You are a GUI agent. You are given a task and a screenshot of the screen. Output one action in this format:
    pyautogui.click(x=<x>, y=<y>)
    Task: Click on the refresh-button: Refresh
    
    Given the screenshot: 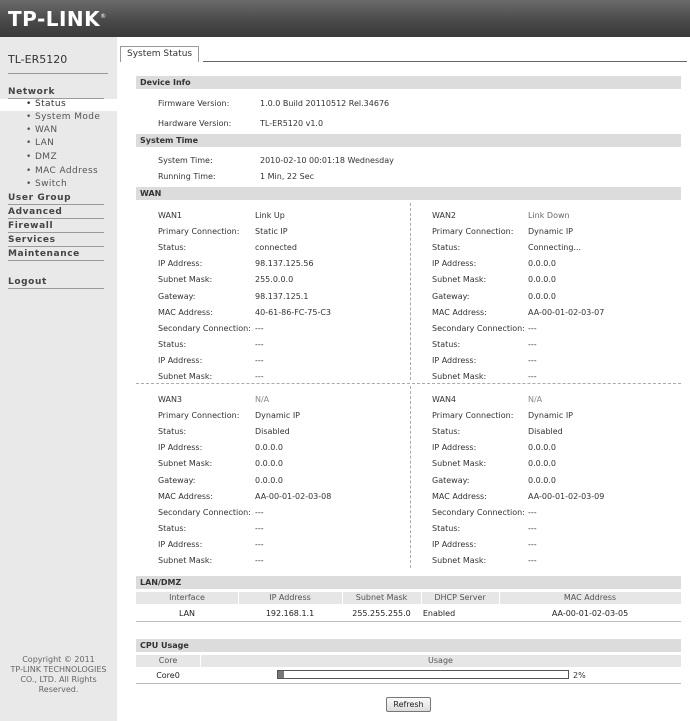 What is the action you would take?
    pyautogui.click(x=408, y=704)
    